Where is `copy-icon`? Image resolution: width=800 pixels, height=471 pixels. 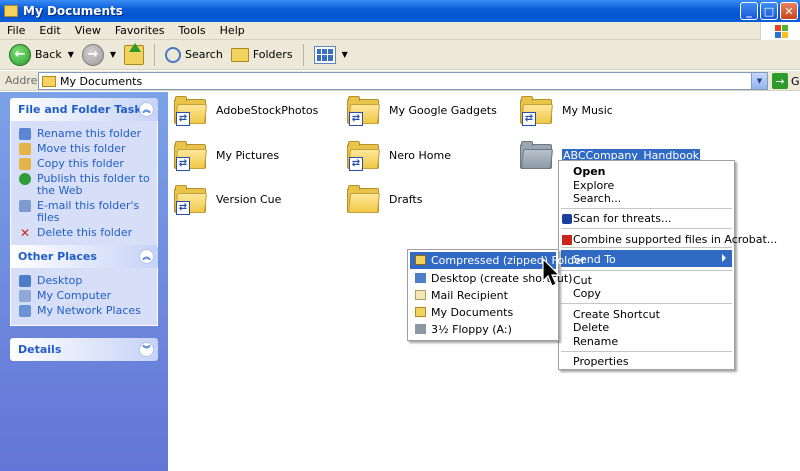 copy-icon is located at coordinates (25, 164).